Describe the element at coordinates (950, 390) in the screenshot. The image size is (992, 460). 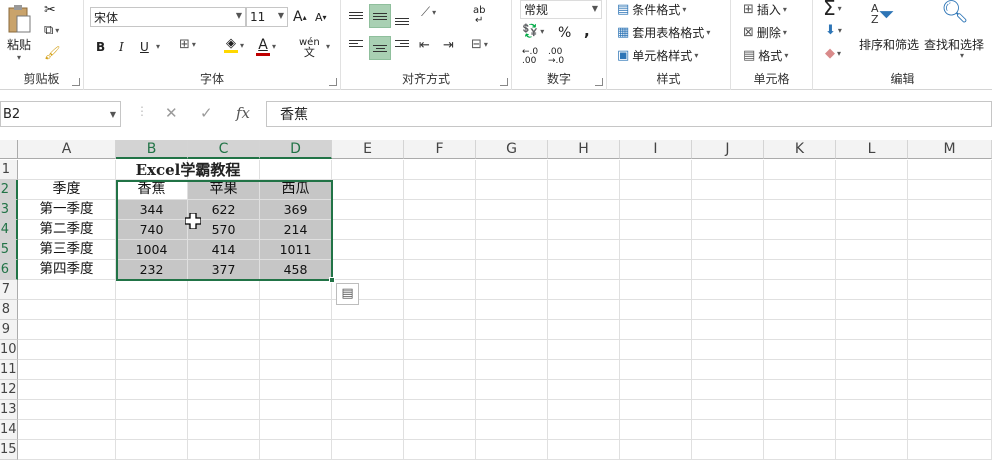
I see `cell-M12` at that location.